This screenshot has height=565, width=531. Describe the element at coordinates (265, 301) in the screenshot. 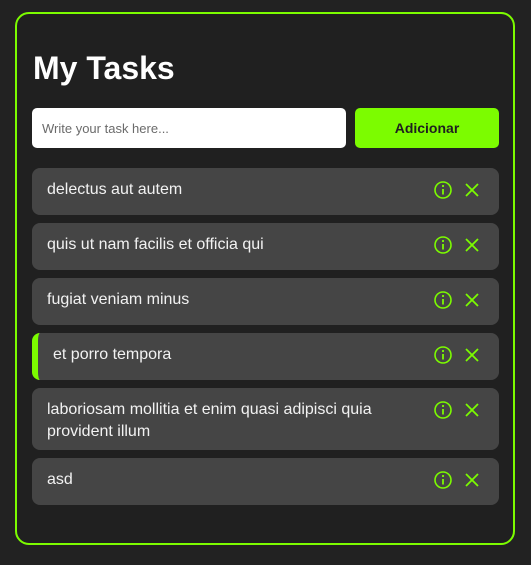

I see `task-item: fugiat veniam minus` at that location.